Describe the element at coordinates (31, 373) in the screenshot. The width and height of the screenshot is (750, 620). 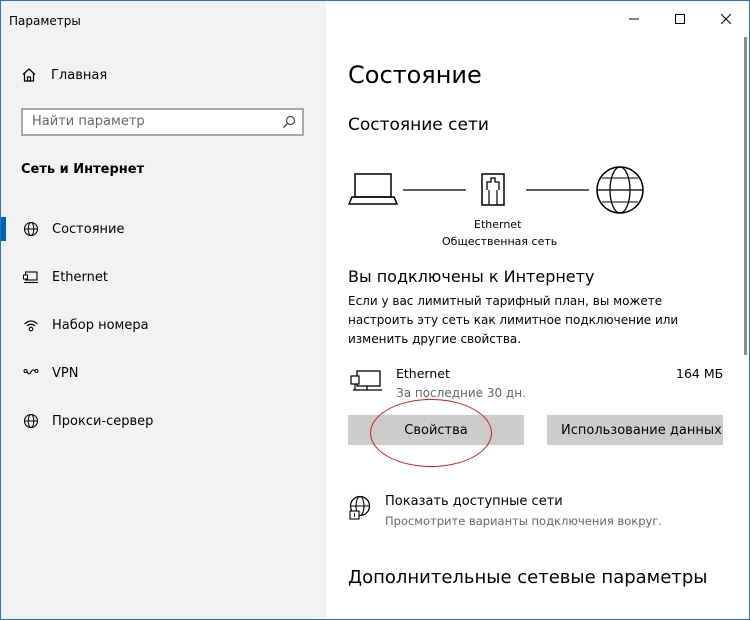
I see `vpn-icon` at that location.